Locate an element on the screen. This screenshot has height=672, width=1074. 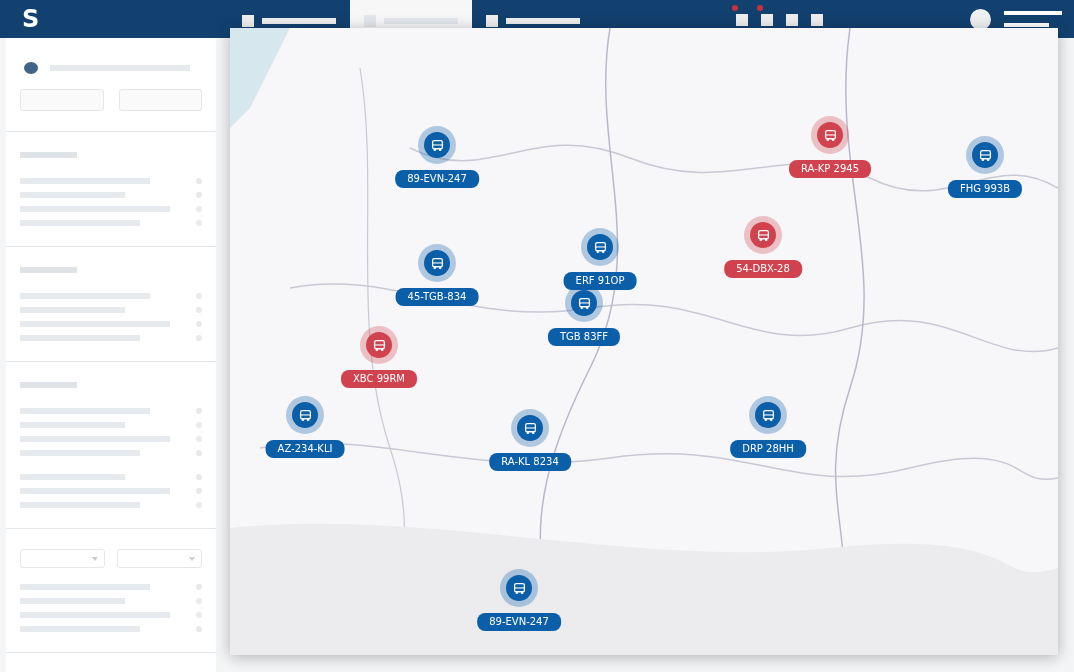
plate-label: ERF 91OP is located at coordinates (600, 281).